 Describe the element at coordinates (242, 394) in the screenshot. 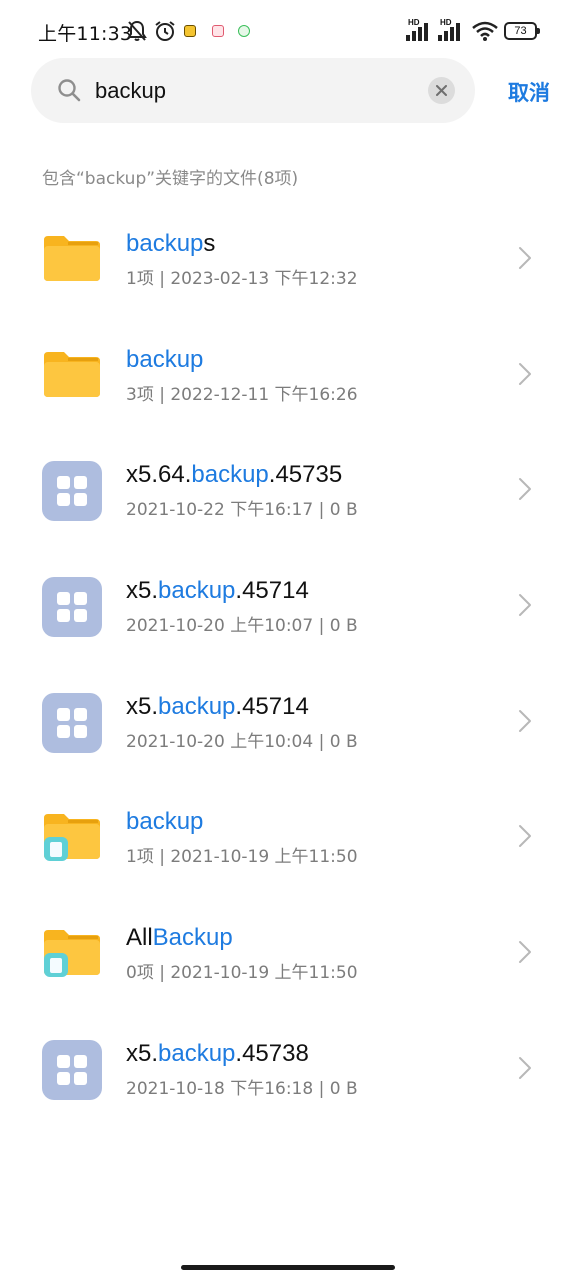

I see `file-meta: 3项 | 2022-12-11 下午16:26` at that location.